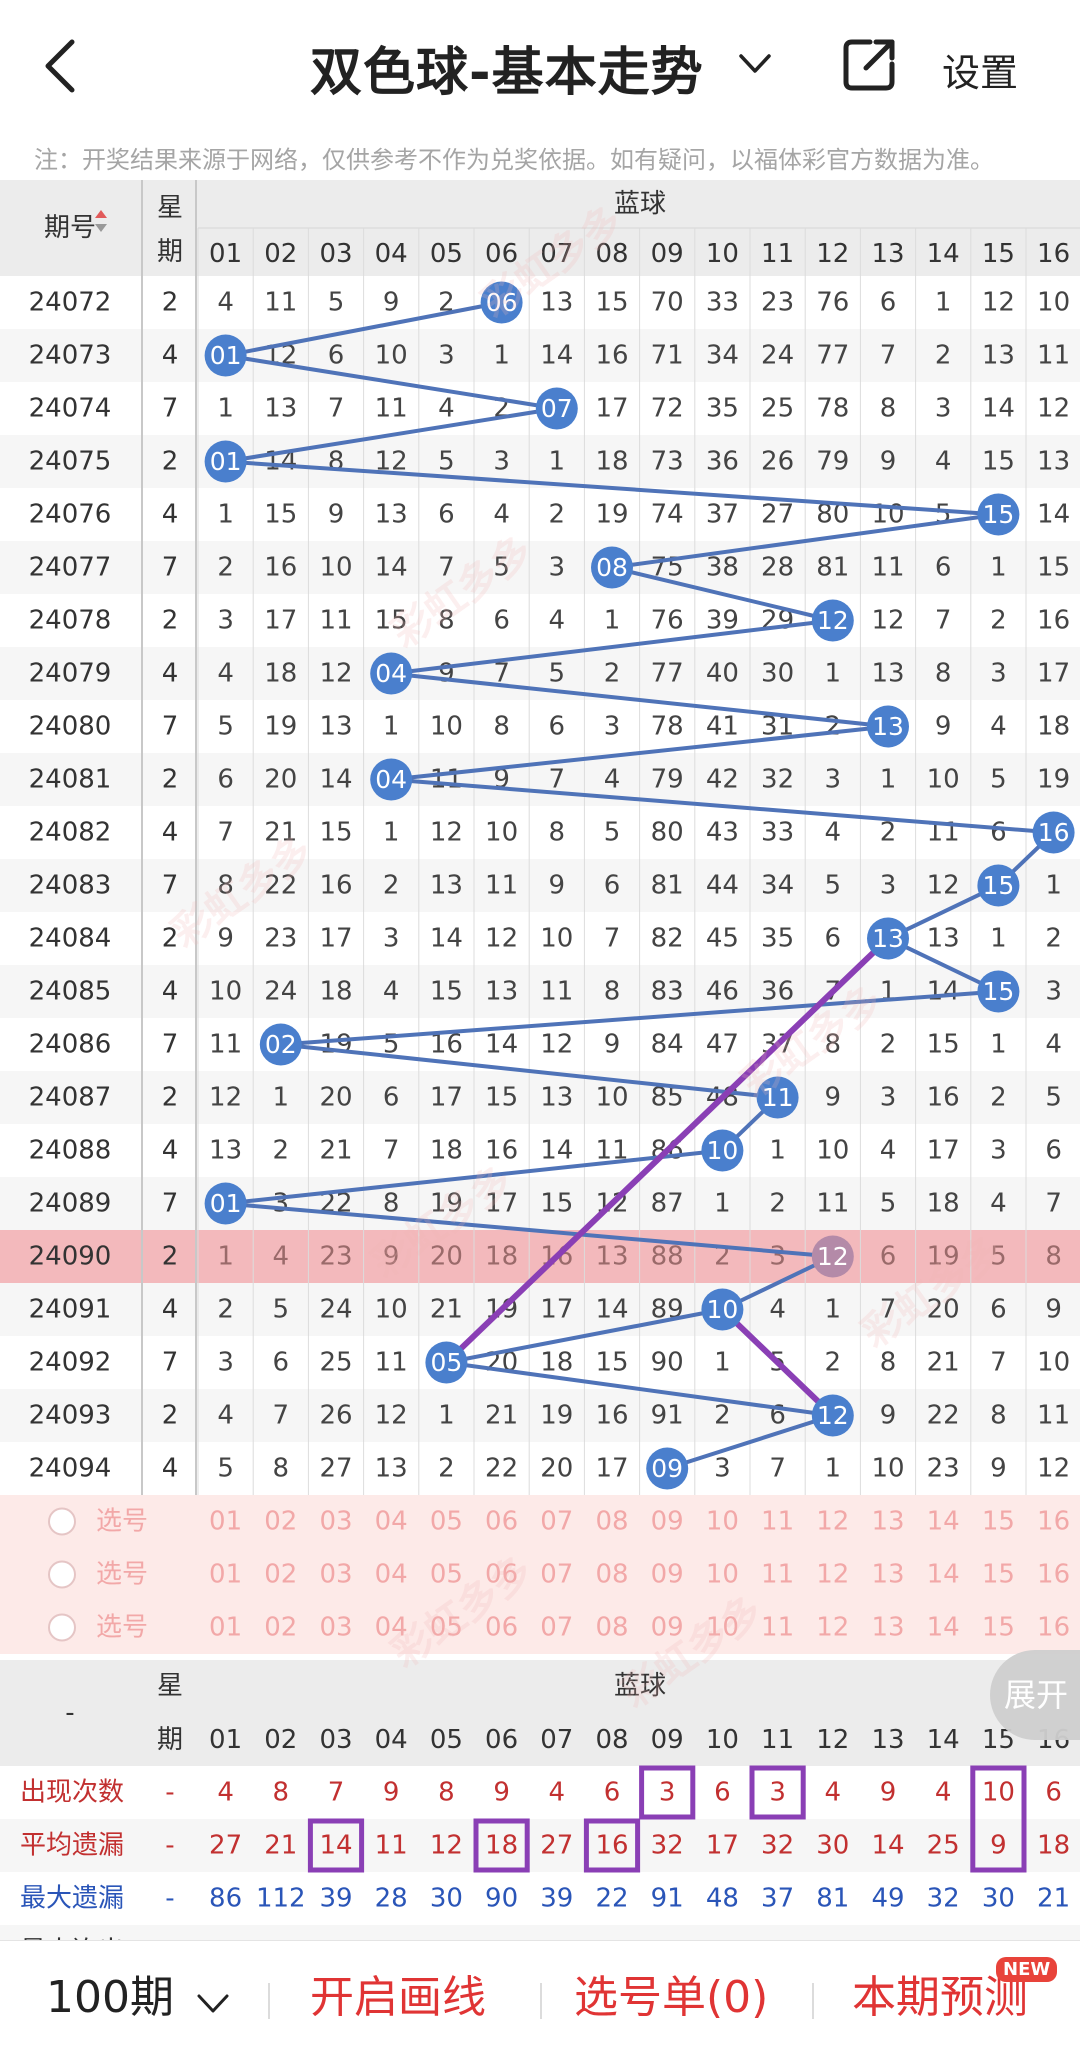 The height and width of the screenshot is (2055, 1080). Describe the element at coordinates (70, 228) in the screenshot. I see `issue-header: 期号` at that location.